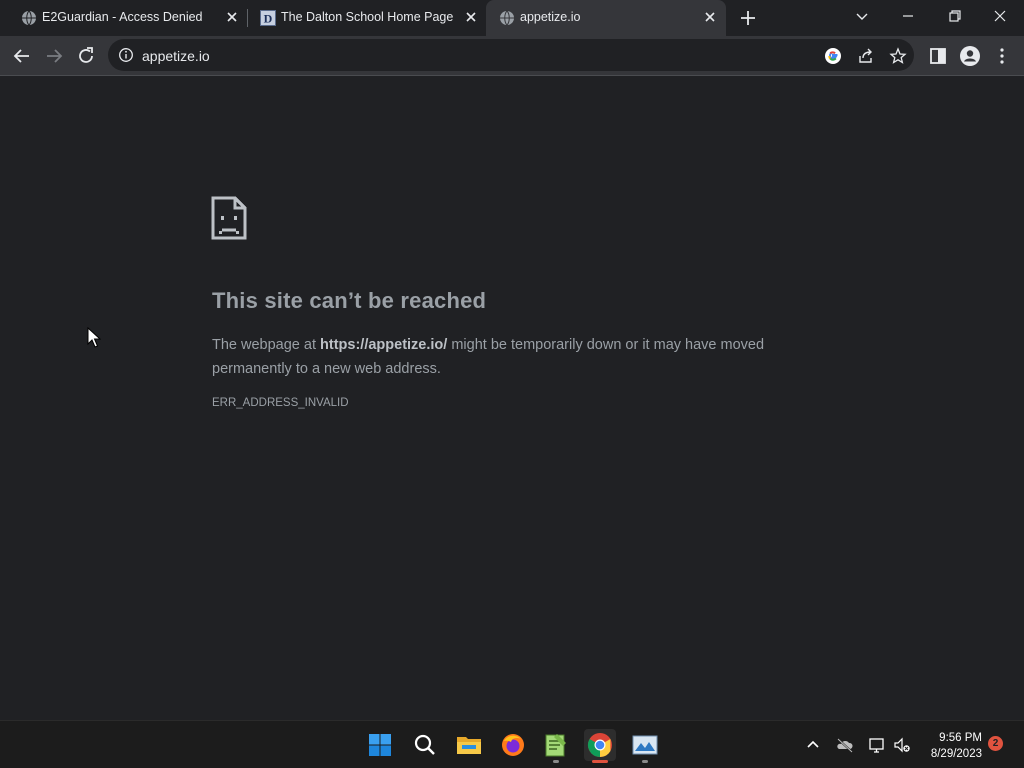 Image resolution: width=1024 pixels, height=768 pixels. I want to click on start-button, so click(380, 745).